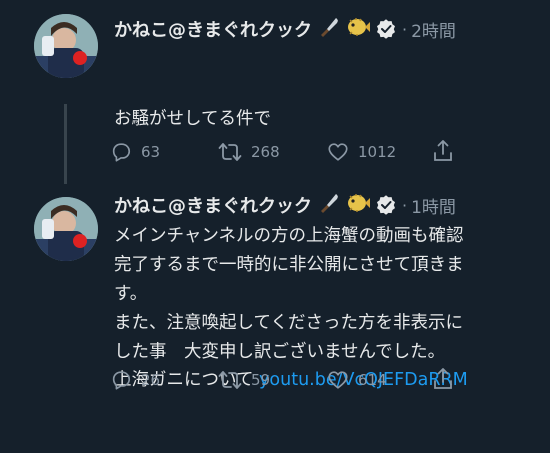  I want to click on reply-count: 63, so click(151, 152).